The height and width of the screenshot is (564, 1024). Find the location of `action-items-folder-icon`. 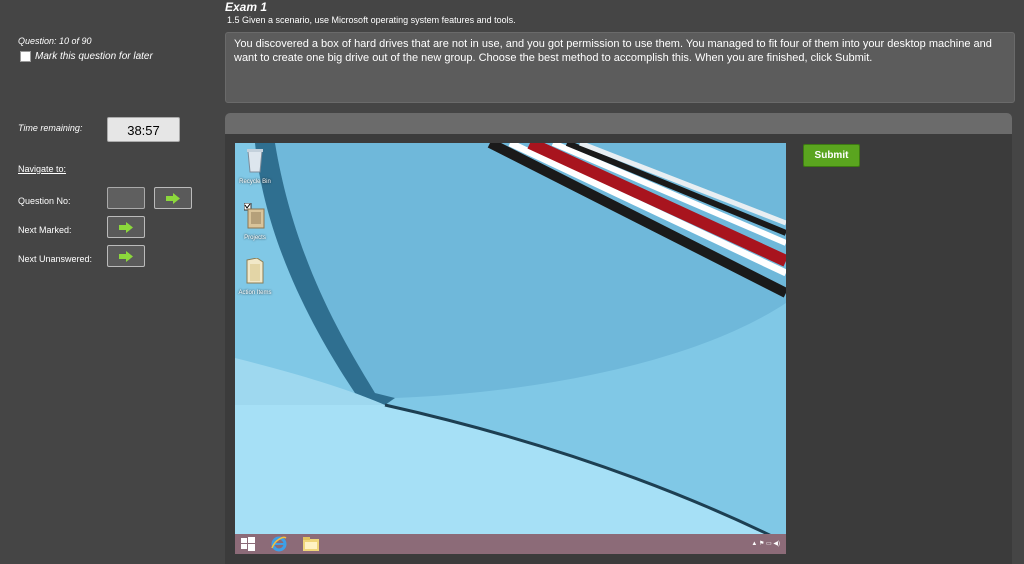

action-items-folder-icon is located at coordinates (255, 270).